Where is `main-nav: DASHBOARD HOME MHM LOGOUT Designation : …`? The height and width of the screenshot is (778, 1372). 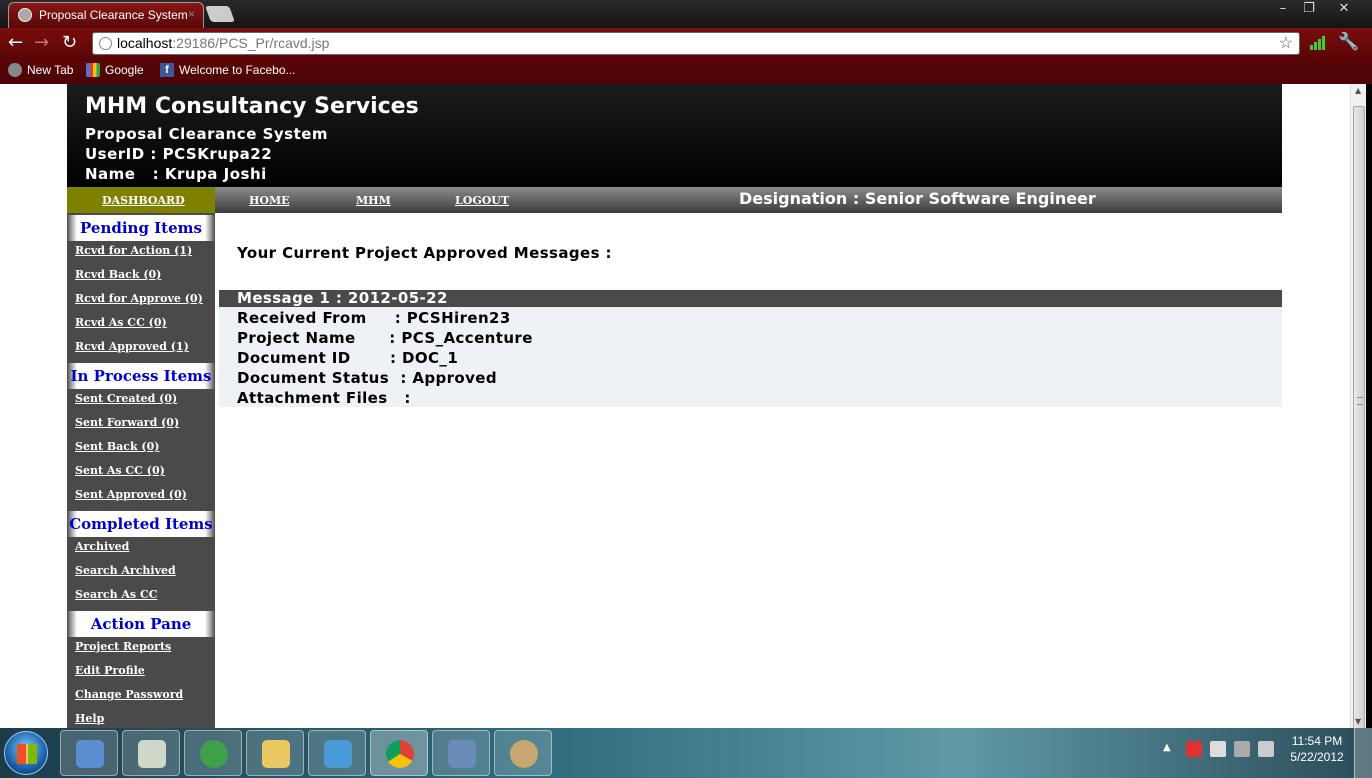 main-nav: DASHBOARD HOME MHM LOGOUT Designation : … is located at coordinates (674, 200).